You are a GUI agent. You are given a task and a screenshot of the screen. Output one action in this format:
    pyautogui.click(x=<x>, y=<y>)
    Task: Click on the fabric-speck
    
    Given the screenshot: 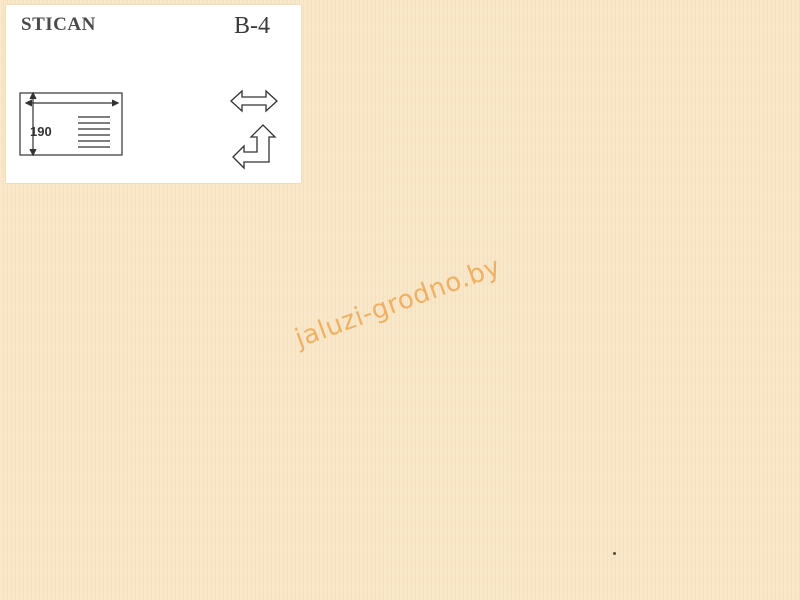 What is the action you would take?
    pyautogui.click(x=614, y=553)
    